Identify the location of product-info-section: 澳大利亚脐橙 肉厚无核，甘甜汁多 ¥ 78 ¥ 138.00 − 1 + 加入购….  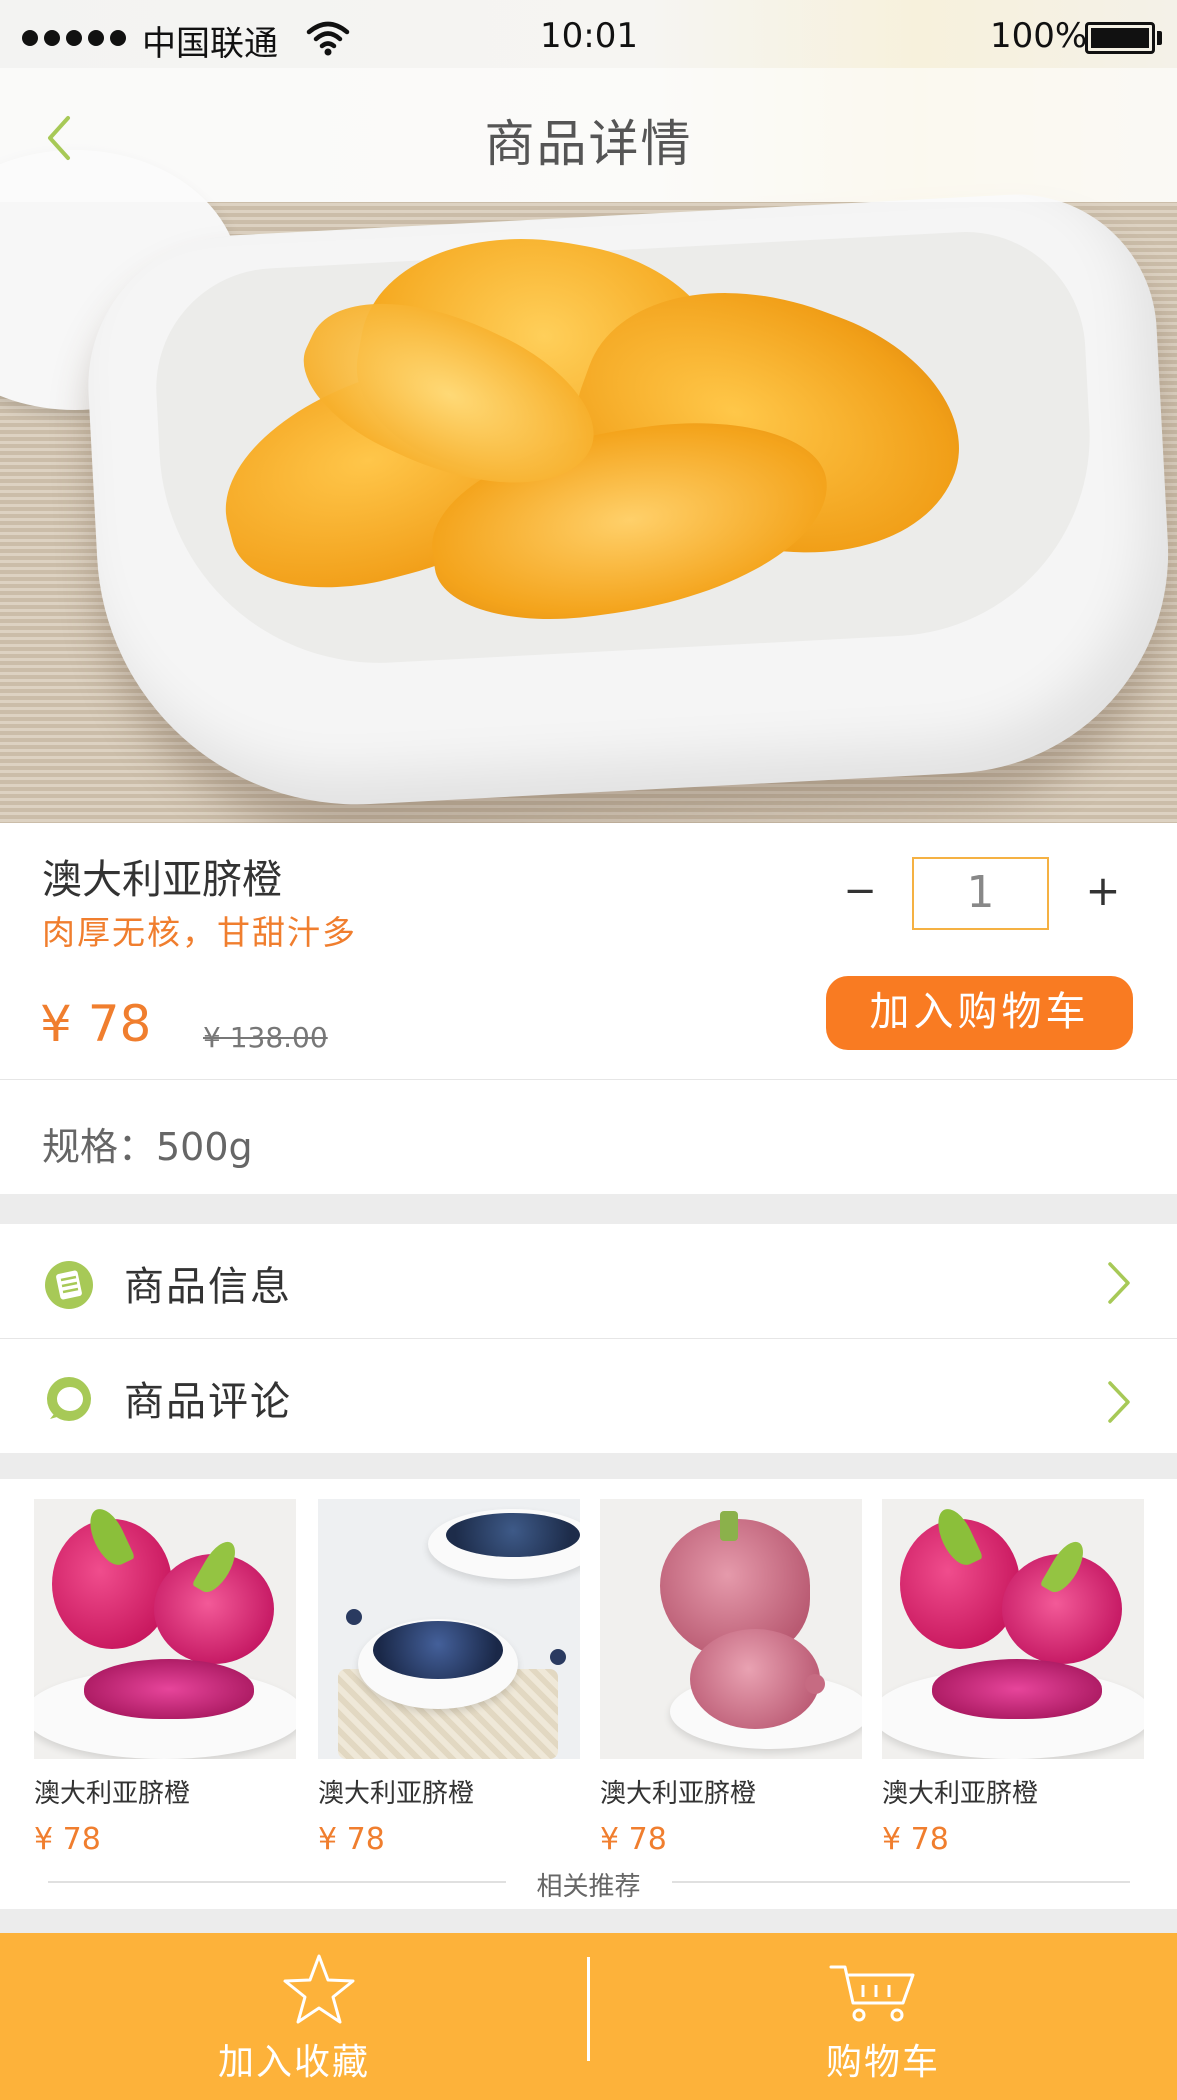
(588, 951).